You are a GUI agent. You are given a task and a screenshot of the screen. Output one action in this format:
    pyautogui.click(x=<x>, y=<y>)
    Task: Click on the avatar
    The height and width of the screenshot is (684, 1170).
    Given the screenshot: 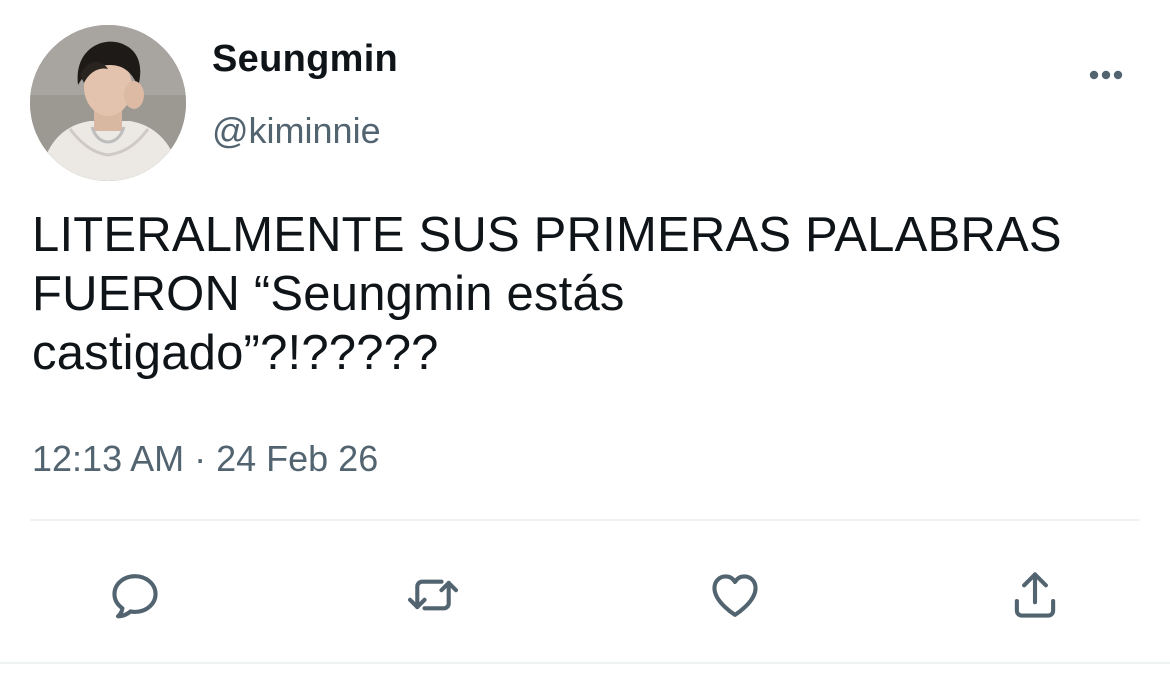 What is the action you would take?
    pyautogui.click(x=108, y=103)
    